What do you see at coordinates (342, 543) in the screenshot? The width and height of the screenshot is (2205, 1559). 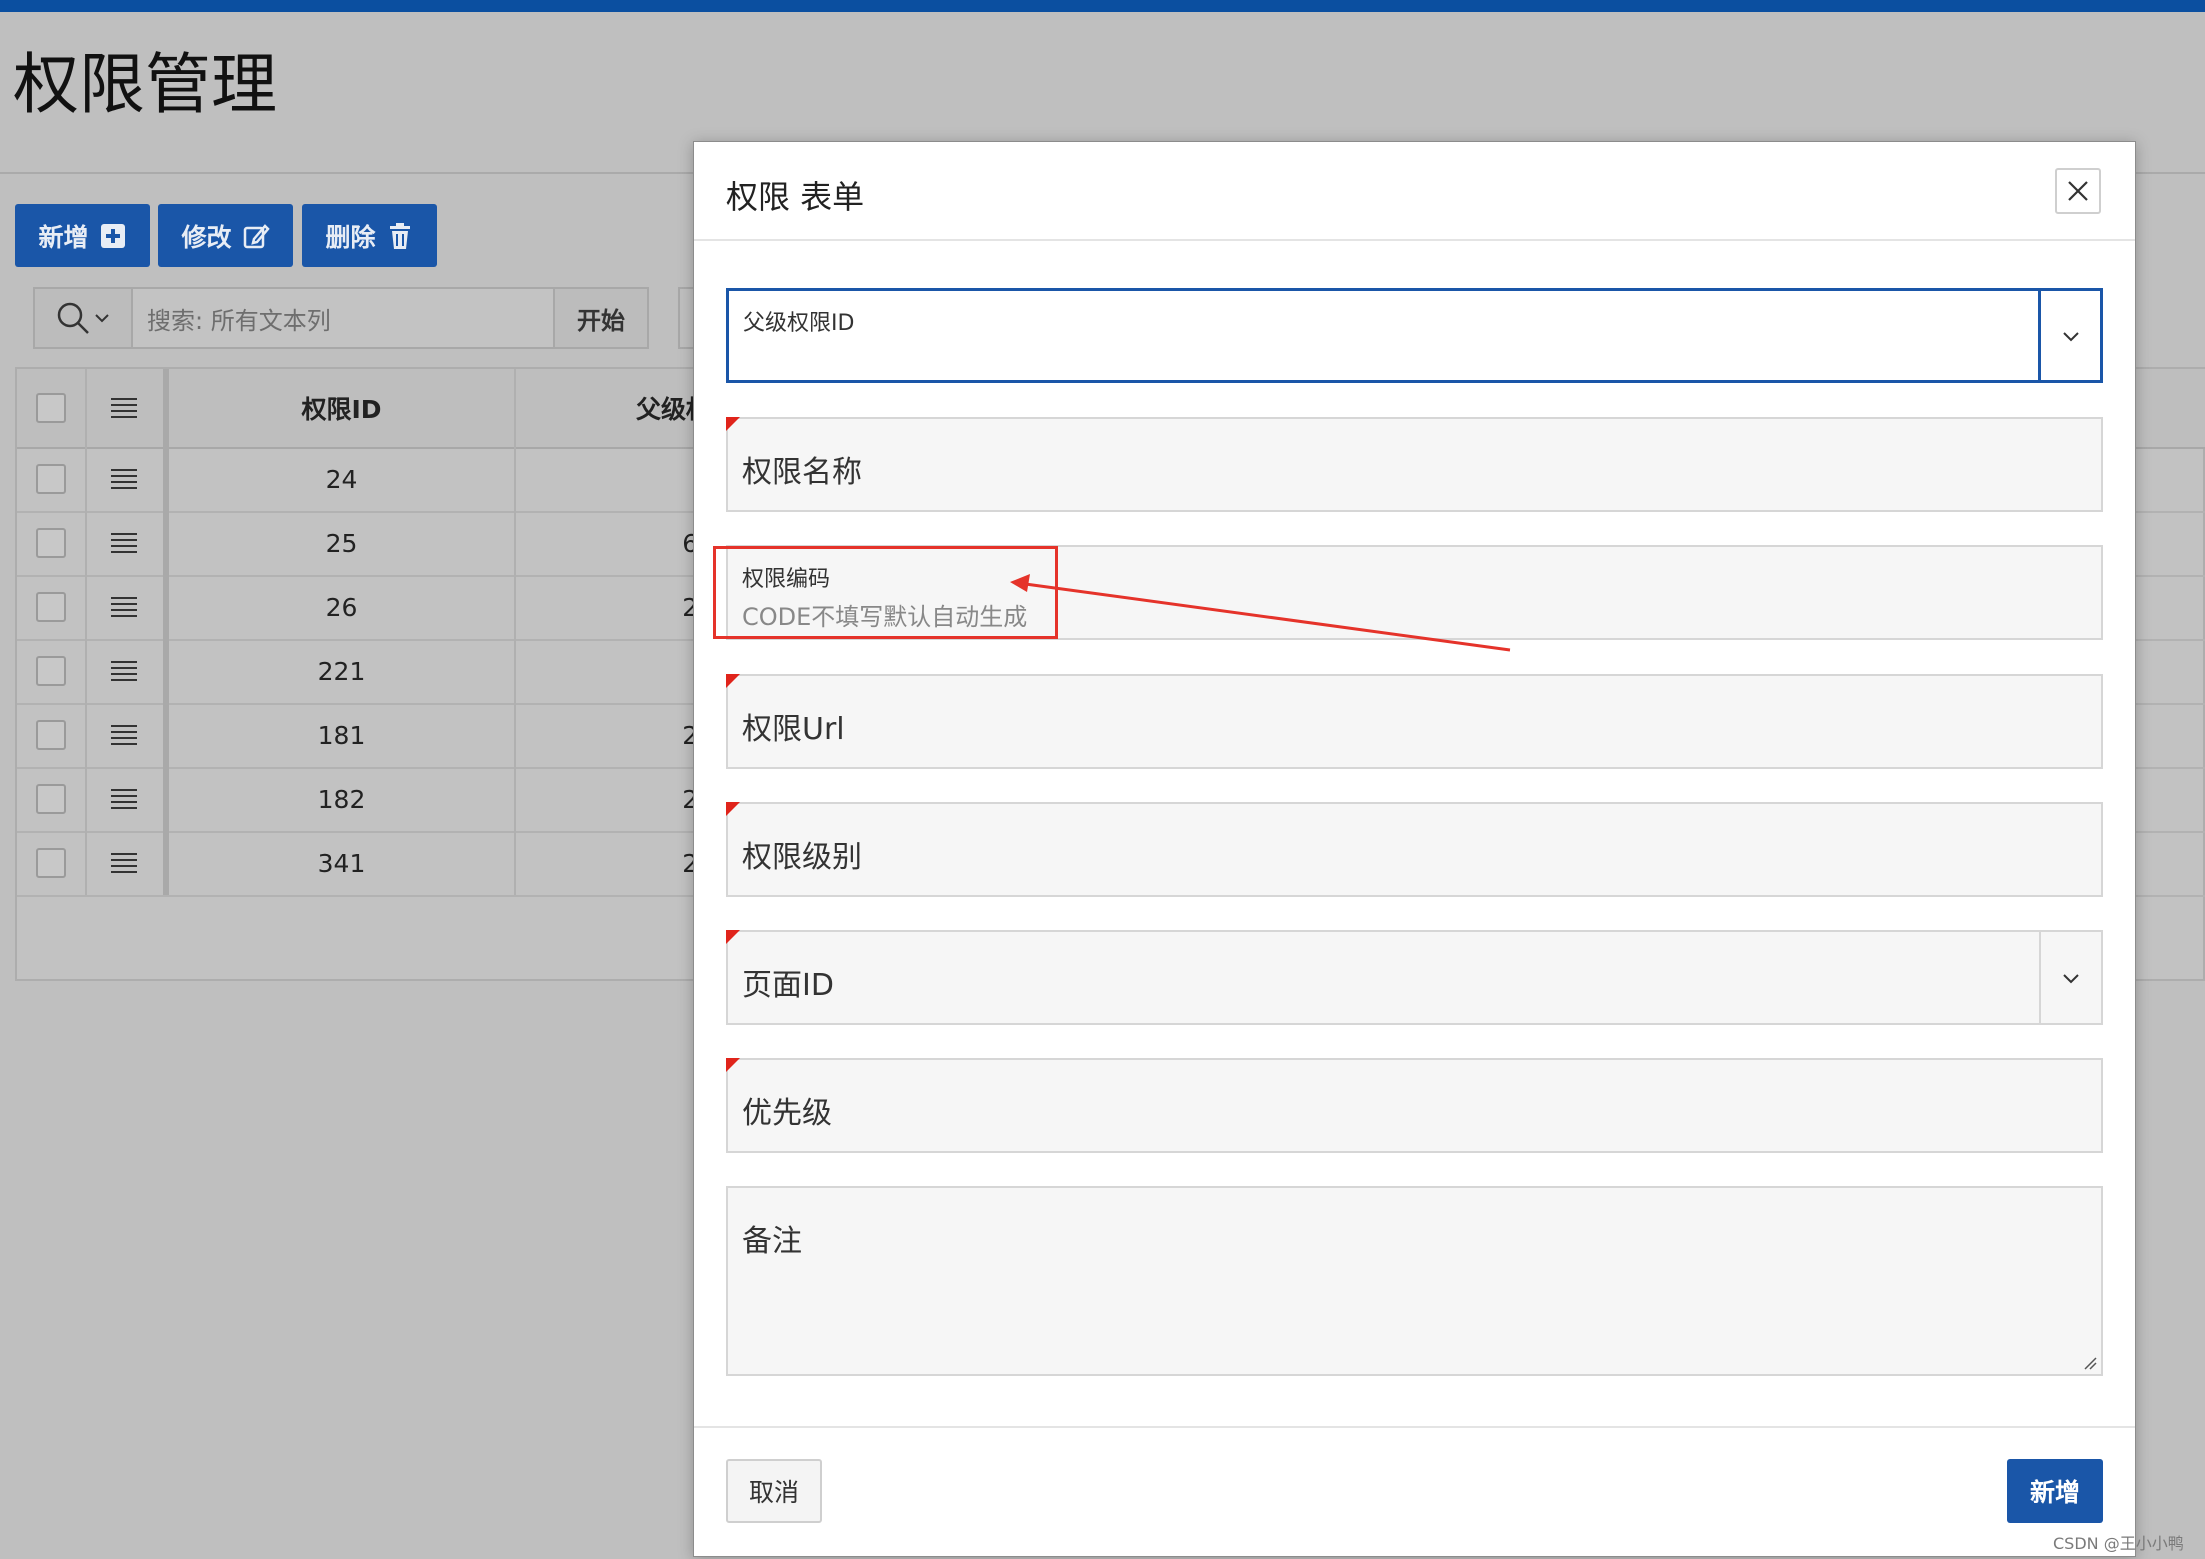 I see `cell-permission-id: 25` at bounding box center [342, 543].